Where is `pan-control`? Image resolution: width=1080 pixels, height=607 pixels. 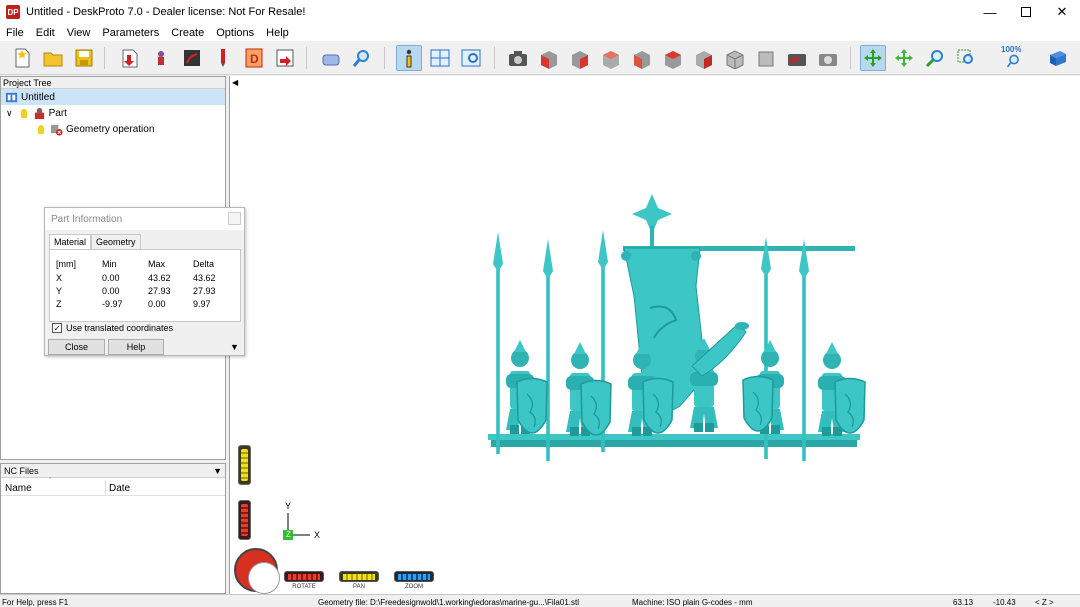 pan-control is located at coordinates (359, 576).